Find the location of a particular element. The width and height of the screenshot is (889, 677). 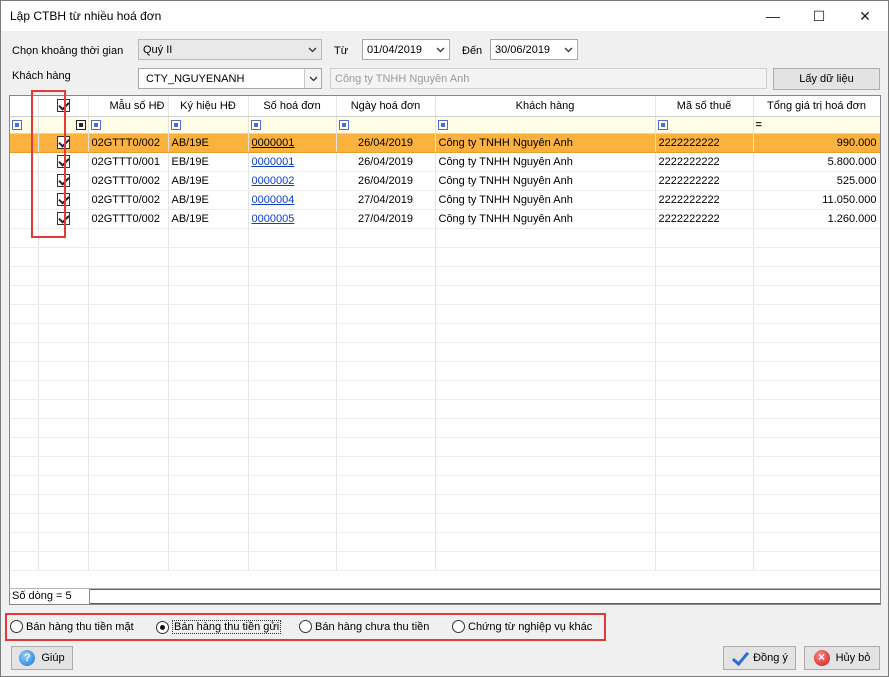

checkmark-icon is located at coordinates (739, 658).